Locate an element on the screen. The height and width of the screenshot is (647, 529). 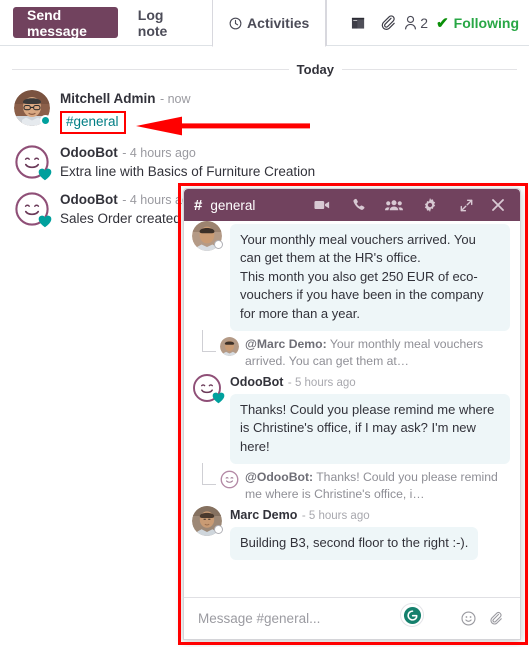
followers-count-label: 2 is located at coordinates (424, 23).